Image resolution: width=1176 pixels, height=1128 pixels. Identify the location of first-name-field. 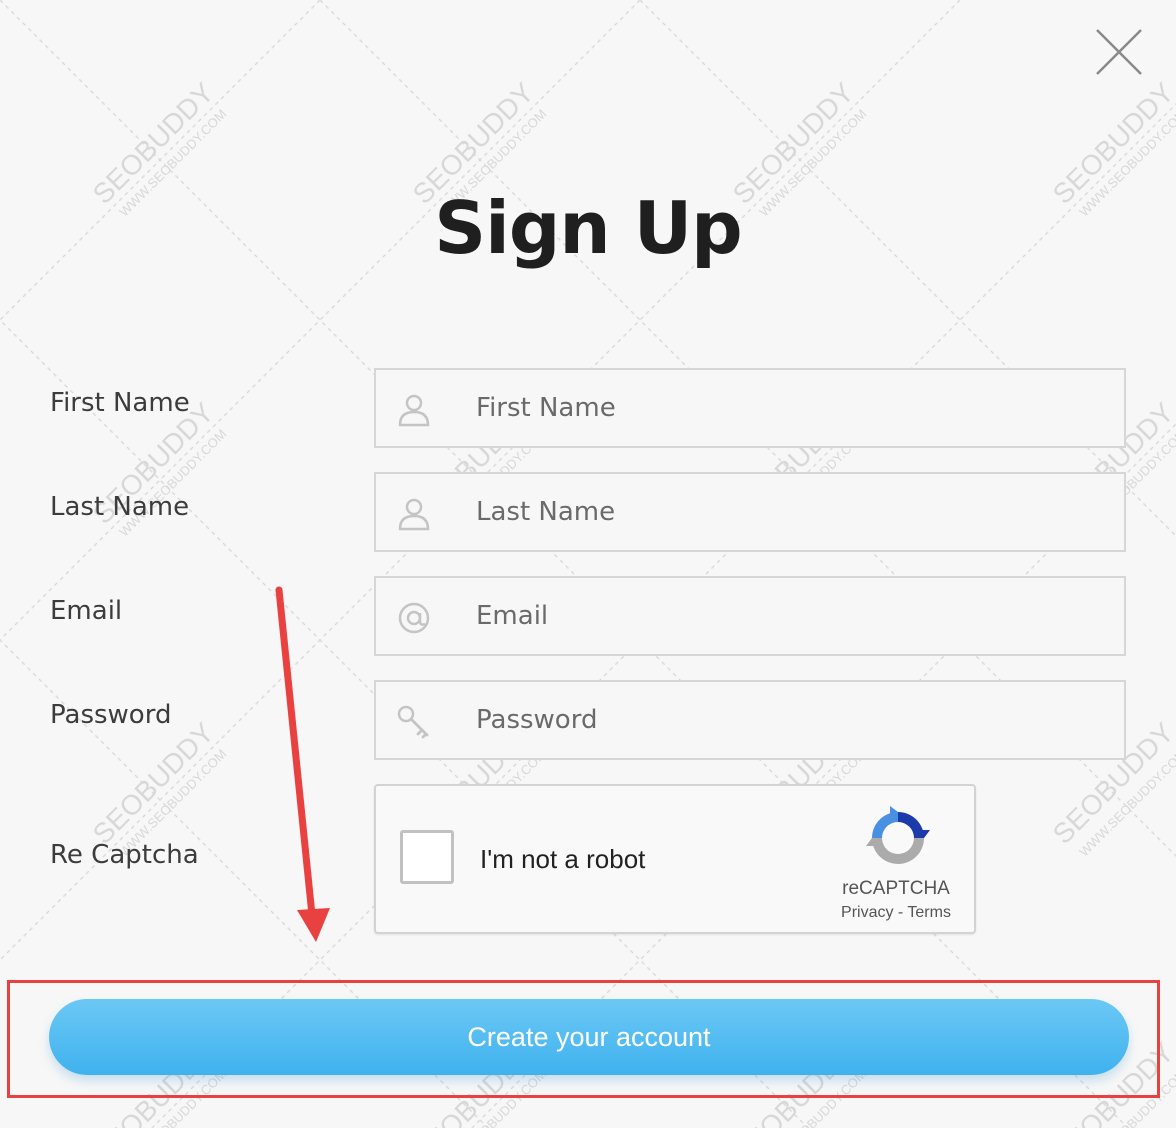
(750, 408).